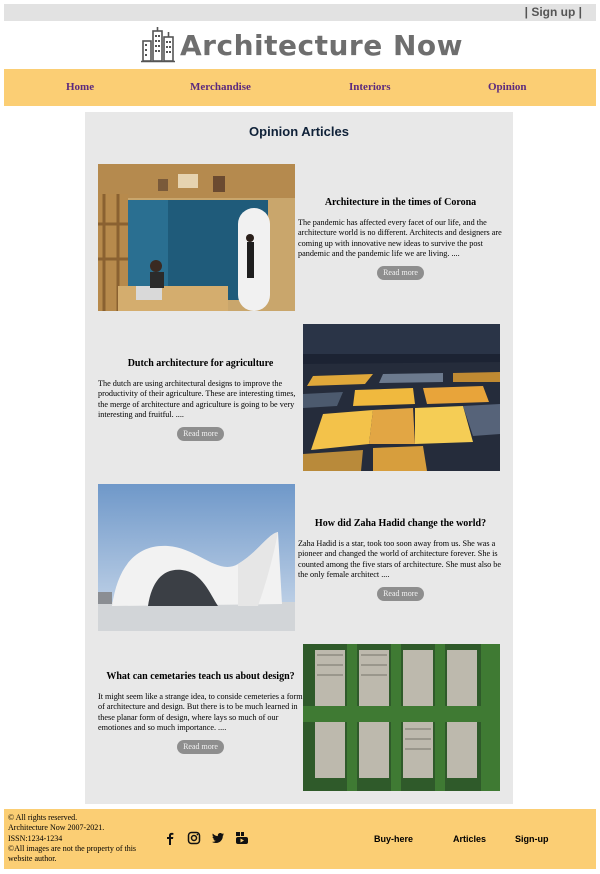 The height and width of the screenshot is (874, 600). What do you see at coordinates (401, 717) in the screenshot?
I see `cemetery-aerial-photo` at bounding box center [401, 717].